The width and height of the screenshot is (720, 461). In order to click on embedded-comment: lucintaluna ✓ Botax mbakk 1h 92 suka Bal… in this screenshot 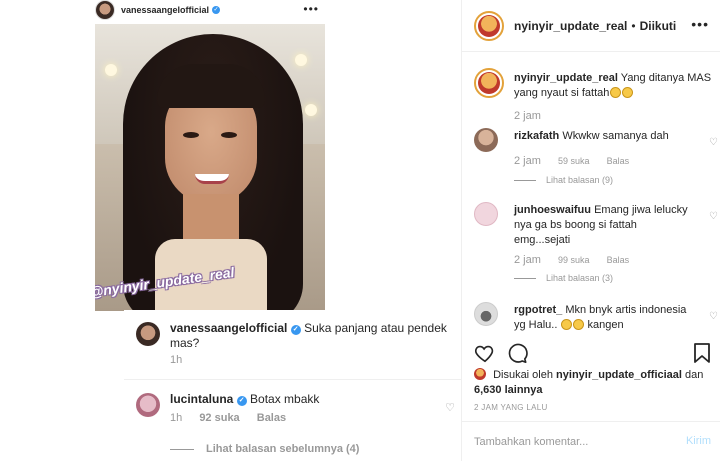, I will do `click(292, 421)`.